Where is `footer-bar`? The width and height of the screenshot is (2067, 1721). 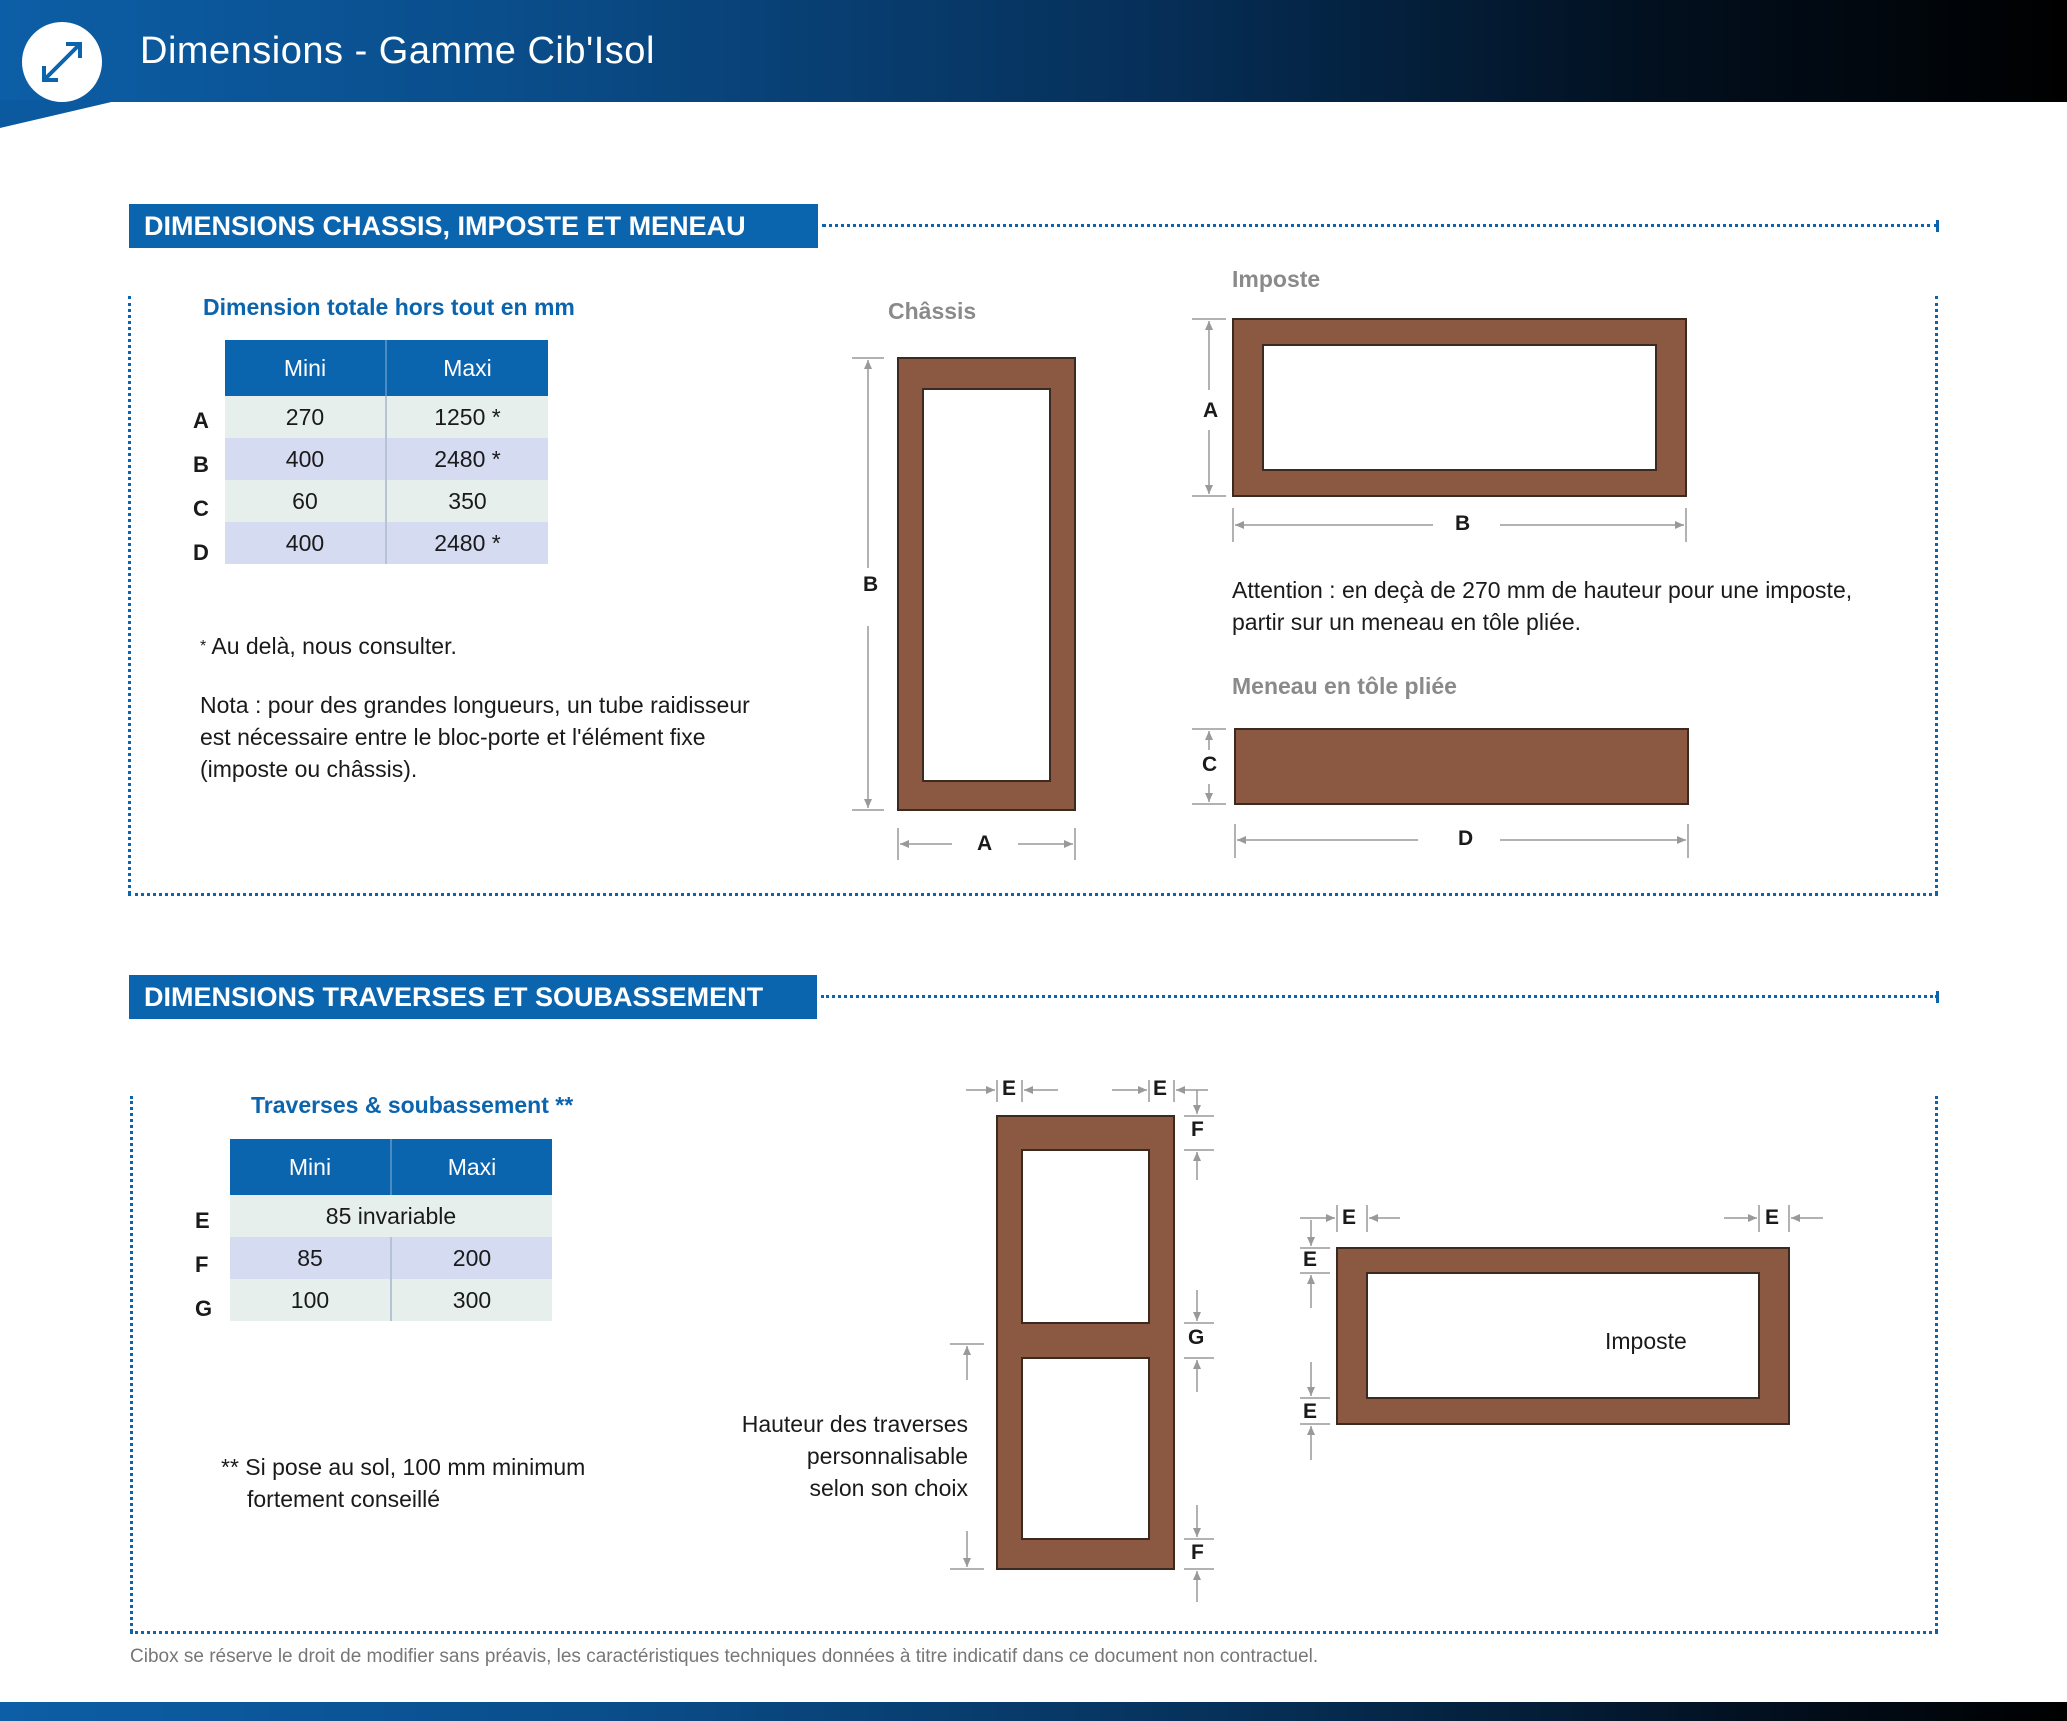 footer-bar is located at coordinates (1033, 1711).